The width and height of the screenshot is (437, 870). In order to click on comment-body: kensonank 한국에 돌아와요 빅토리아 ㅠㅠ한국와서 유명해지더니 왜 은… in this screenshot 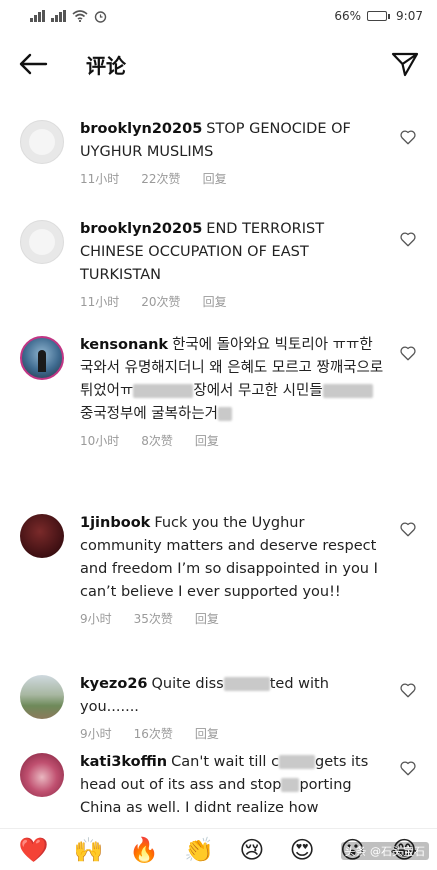, I will do `click(249, 414)`.